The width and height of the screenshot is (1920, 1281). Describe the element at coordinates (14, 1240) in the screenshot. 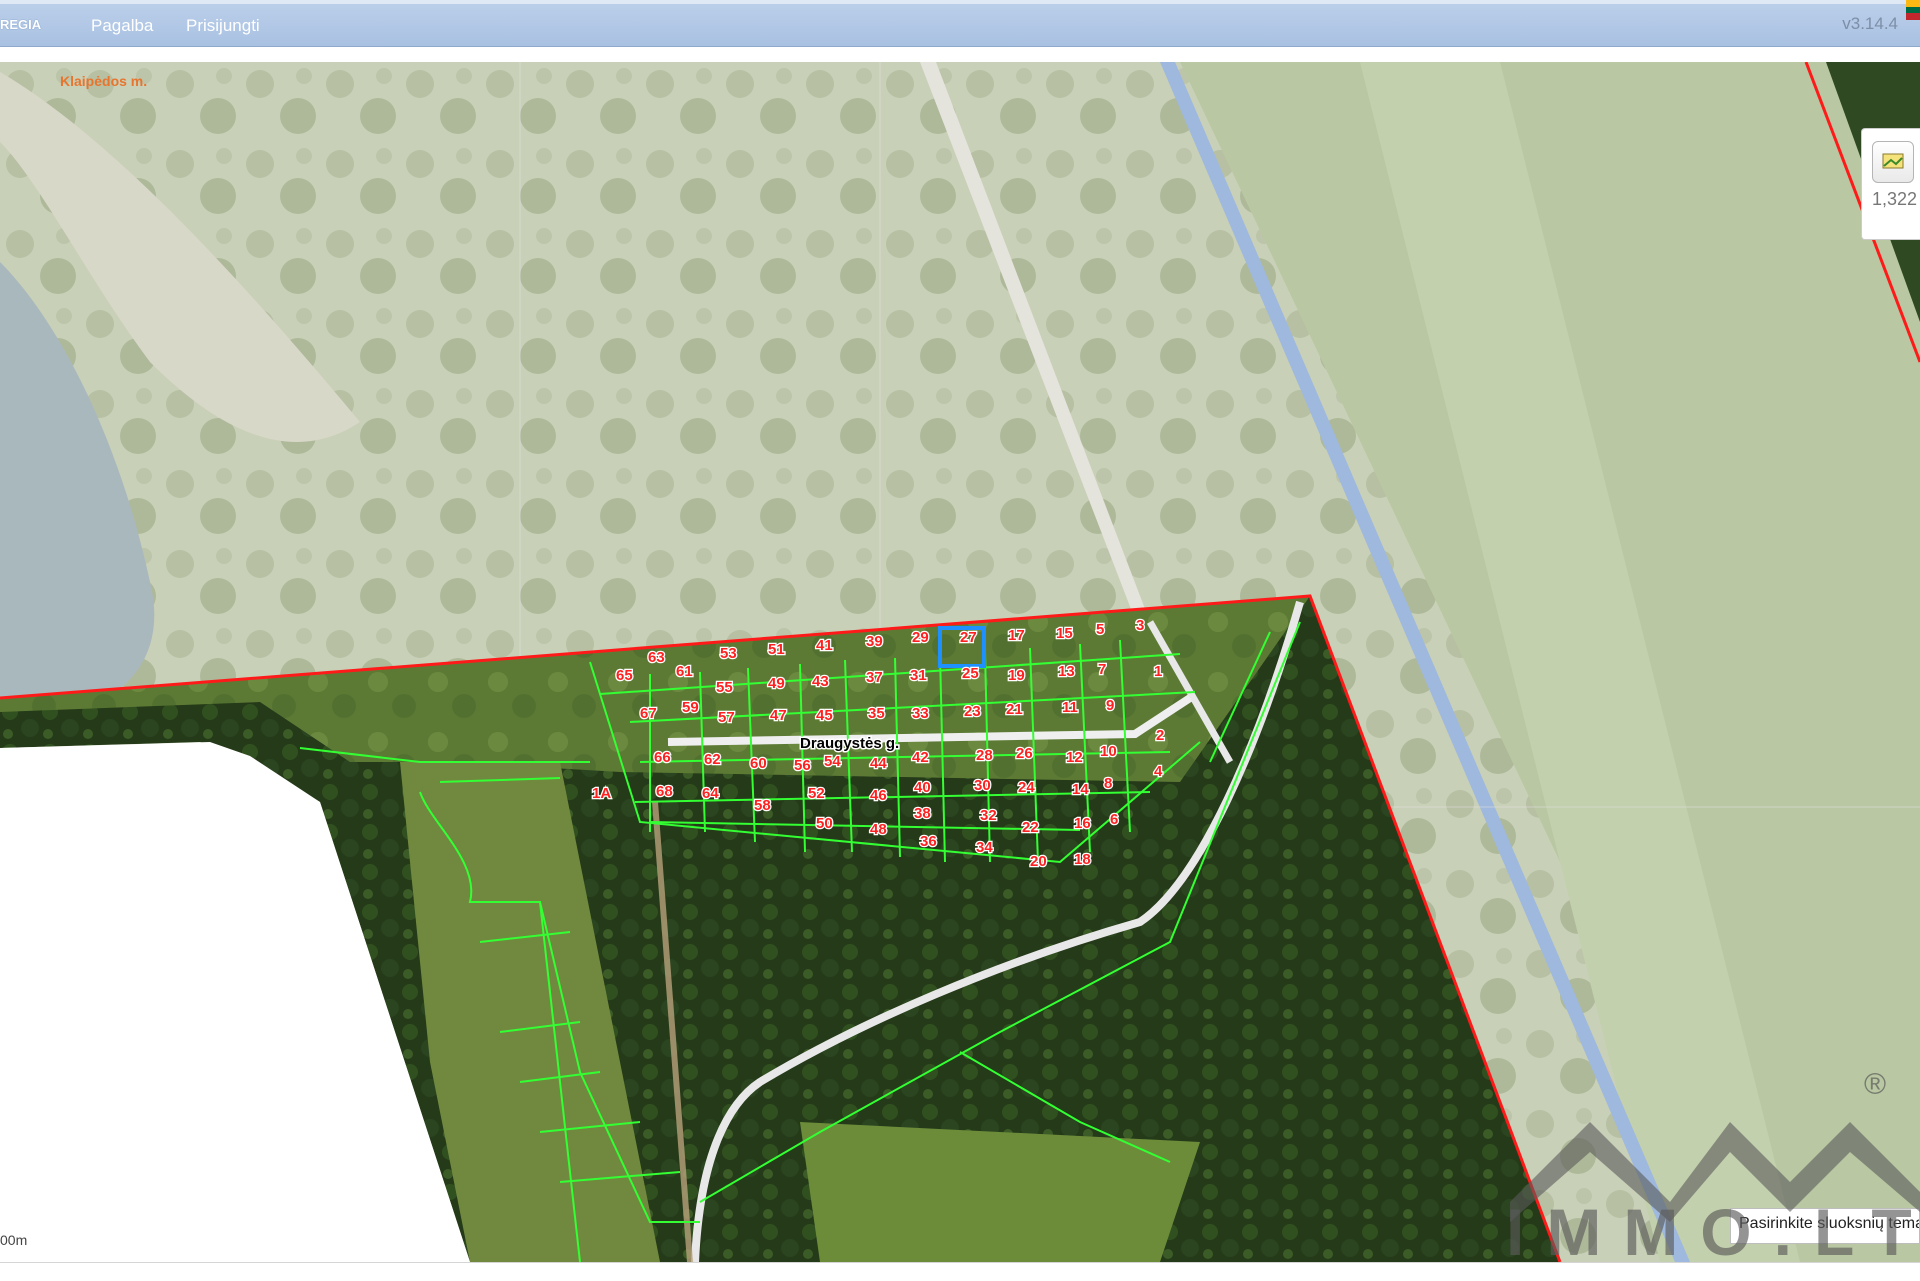

I see `scale-bar-label: 00m` at that location.